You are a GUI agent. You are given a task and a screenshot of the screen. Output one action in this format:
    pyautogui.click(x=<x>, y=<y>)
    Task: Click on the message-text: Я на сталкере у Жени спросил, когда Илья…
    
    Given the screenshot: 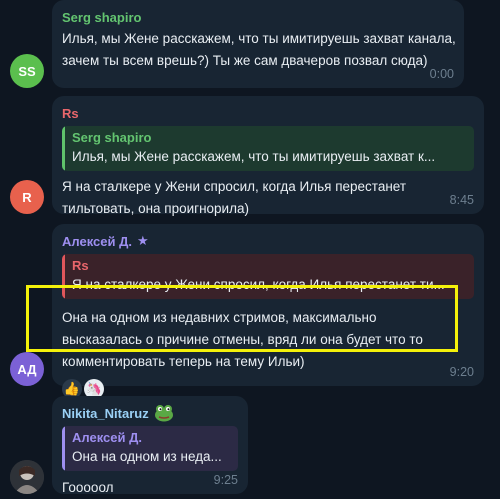 What is the action you would take?
    pyautogui.click(x=234, y=197)
    